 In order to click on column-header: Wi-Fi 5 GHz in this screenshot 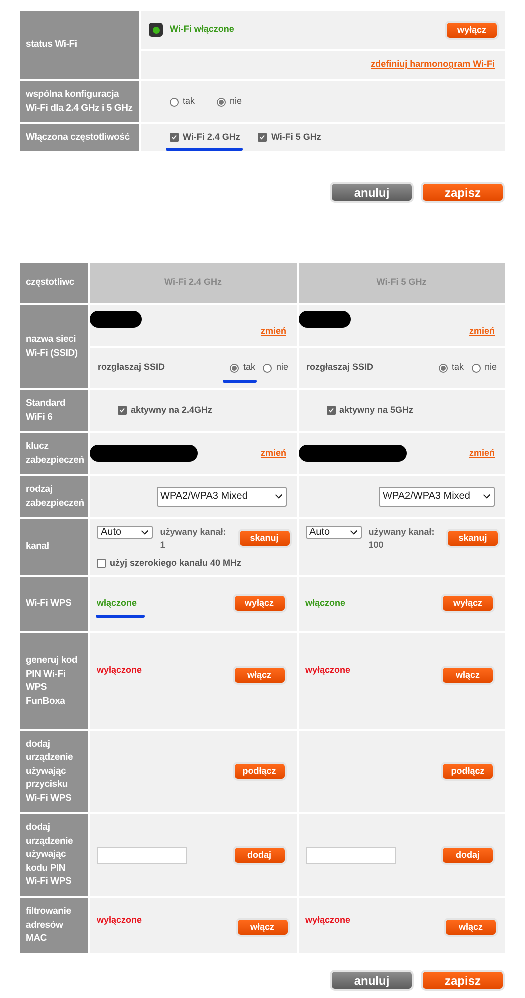, I will do `click(401, 283)`.